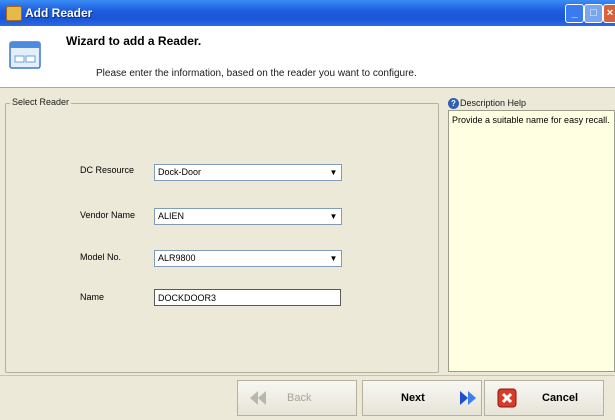 Image resolution: width=615 pixels, height=420 pixels. What do you see at coordinates (41, 102) in the screenshot?
I see `select-reader-legend: Select Reader` at bounding box center [41, 102].